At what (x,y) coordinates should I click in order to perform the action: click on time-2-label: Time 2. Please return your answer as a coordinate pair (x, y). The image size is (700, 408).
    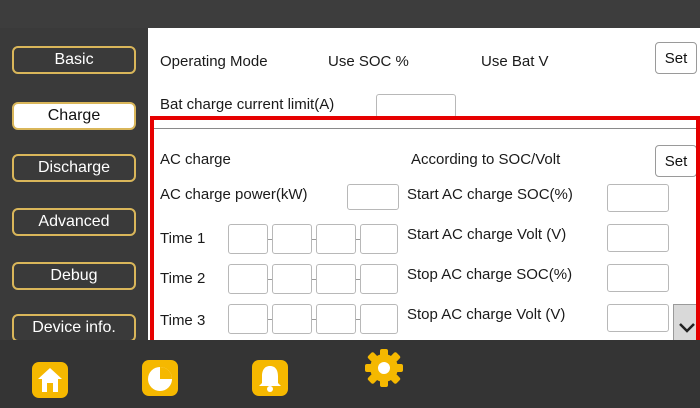
    Looking at the image, I should click on (183, 278).